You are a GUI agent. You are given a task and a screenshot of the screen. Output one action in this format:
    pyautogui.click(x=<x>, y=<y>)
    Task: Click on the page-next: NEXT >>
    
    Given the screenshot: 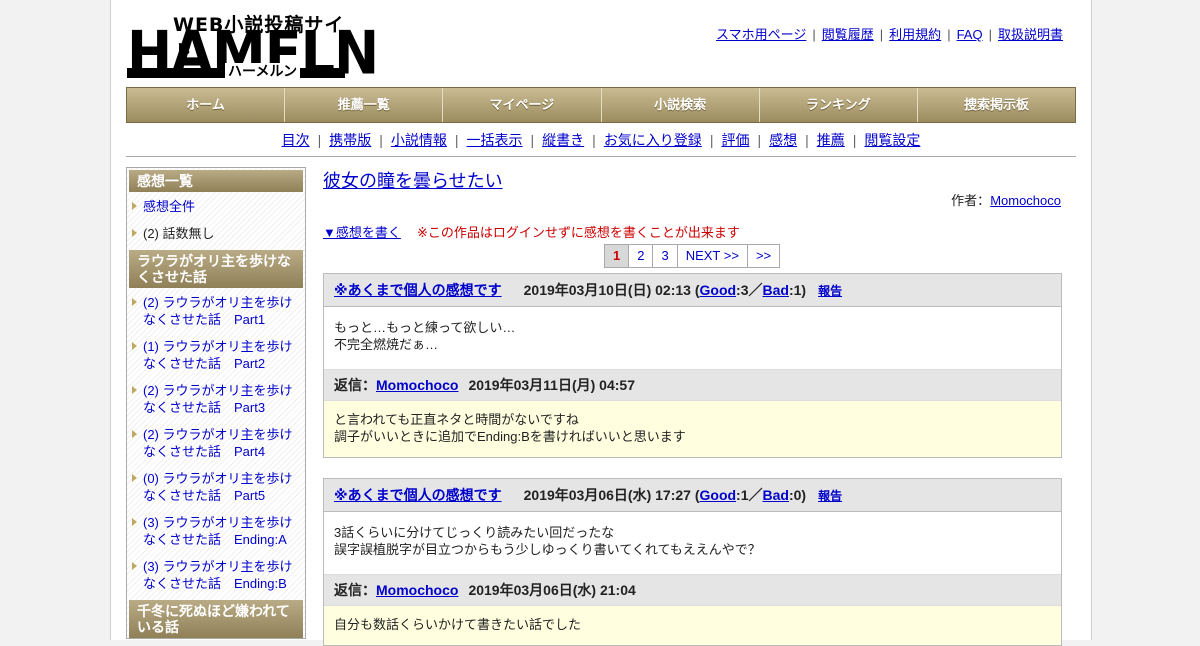 What is the action you would take?
    pyautogui.click(x=713, y=256)
    